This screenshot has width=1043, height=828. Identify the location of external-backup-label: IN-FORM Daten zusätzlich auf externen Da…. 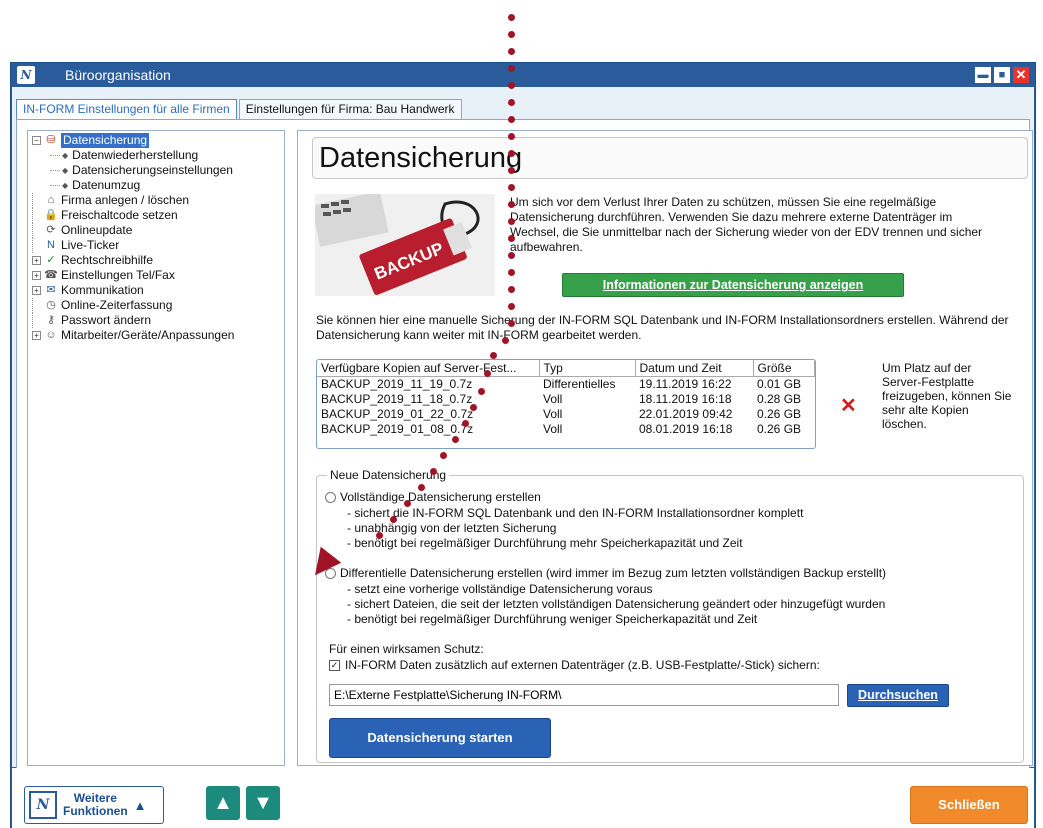
(582, 665).